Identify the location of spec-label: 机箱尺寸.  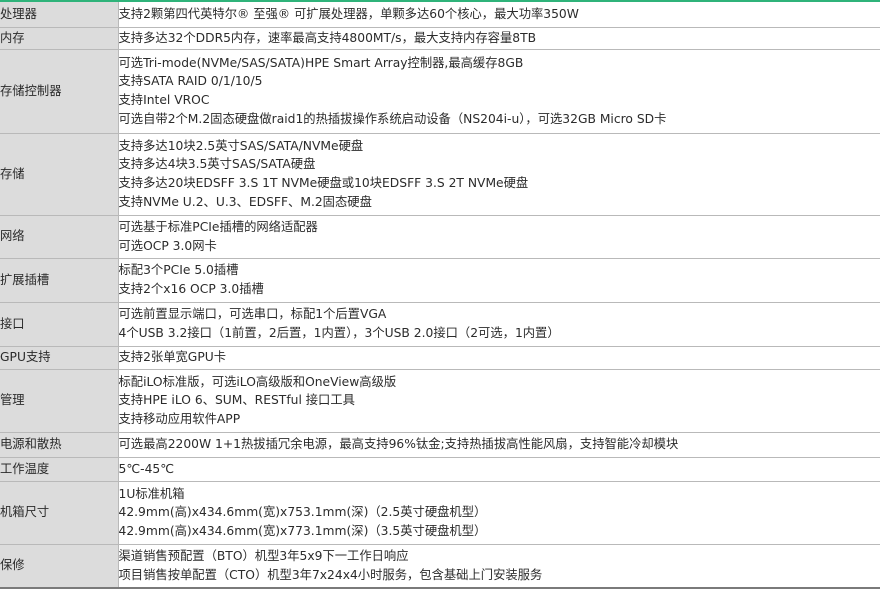
(59, 513).